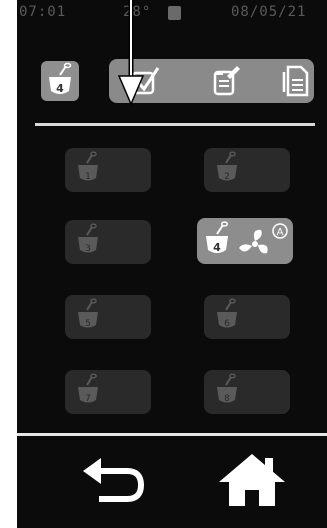 The width and height of the screenshot is (327, 528). What do you see at coordinates (108, 242) in the screenshot?
I see `program-button-3: 3` at bounding box center [108, 242].